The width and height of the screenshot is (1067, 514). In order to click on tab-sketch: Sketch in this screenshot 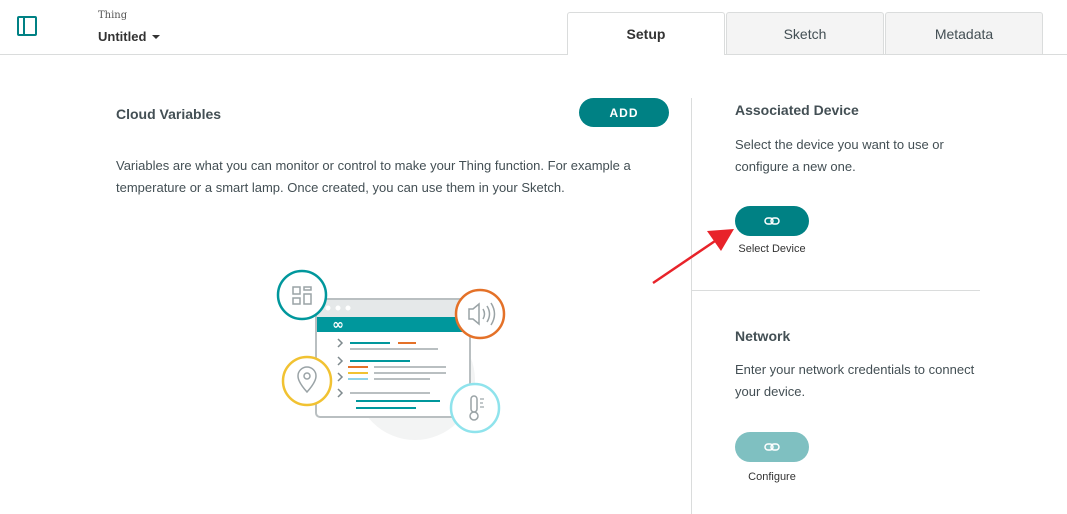, I will do `click(805, 33)`.